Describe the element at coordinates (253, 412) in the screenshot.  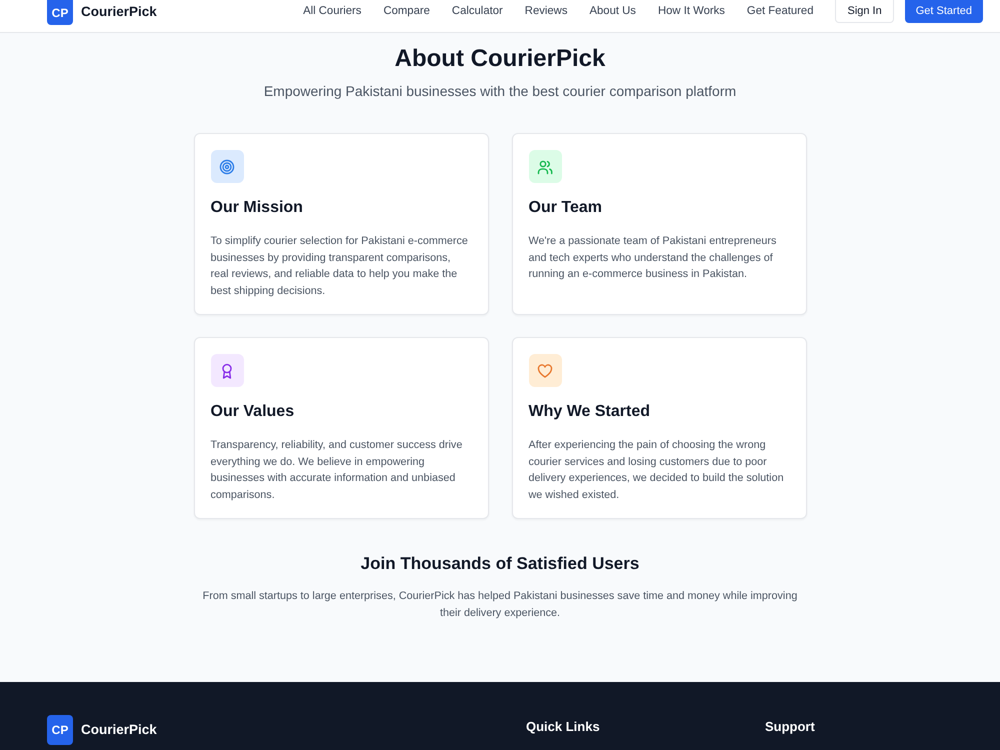
I see `card-title: Our Values` at that location.